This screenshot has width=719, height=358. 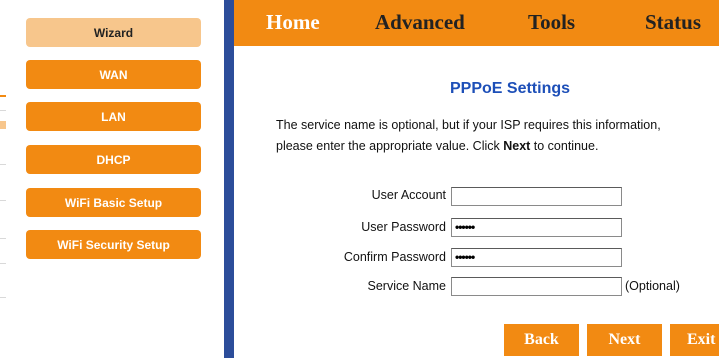 I want to click on optional-label: (Optional), so click(x=652, y=286).